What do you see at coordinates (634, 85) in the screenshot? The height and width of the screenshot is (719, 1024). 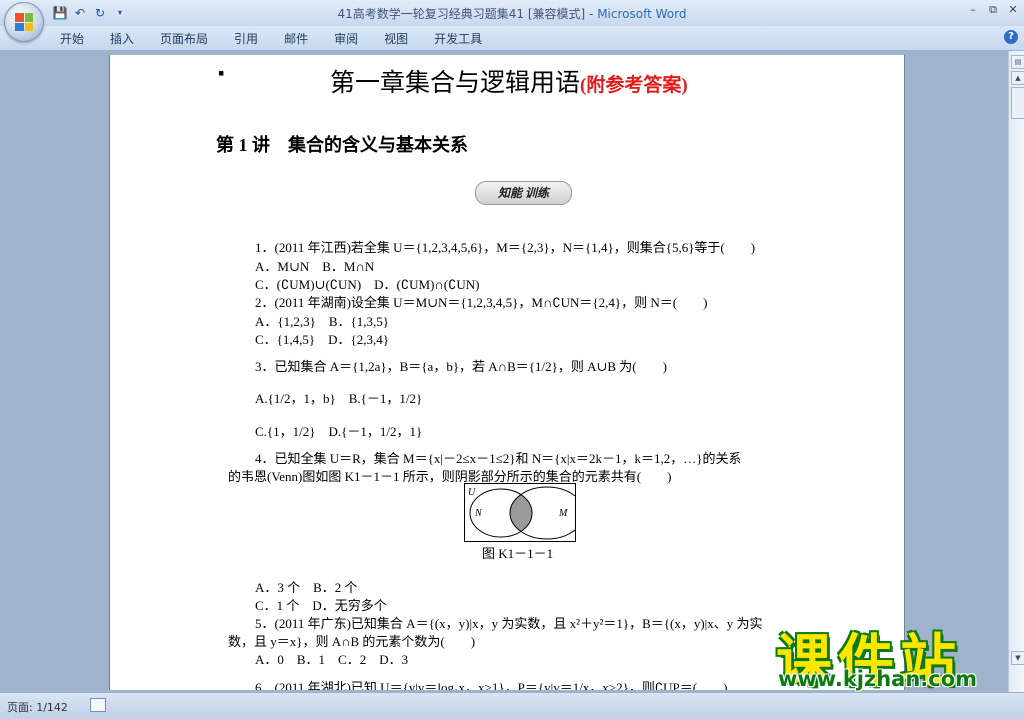 I see `answer-note: (附参考答案)` at bounding box center [634, 85].